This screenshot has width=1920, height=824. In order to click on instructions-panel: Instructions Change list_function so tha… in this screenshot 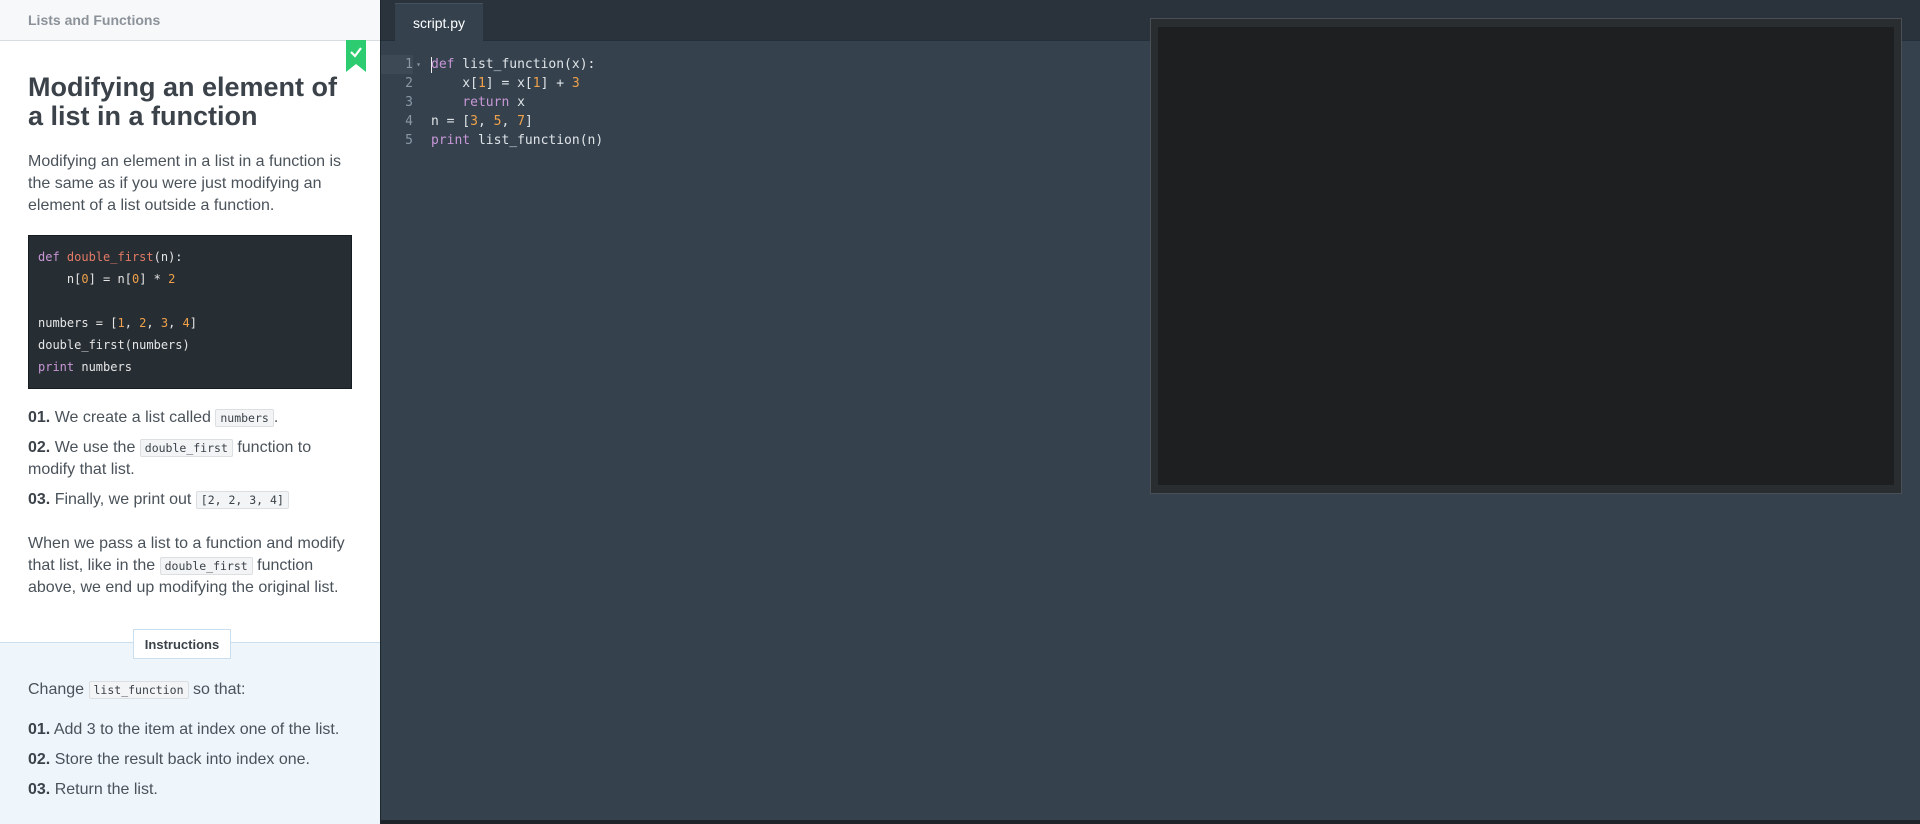, I will do `click(190, 726)`.